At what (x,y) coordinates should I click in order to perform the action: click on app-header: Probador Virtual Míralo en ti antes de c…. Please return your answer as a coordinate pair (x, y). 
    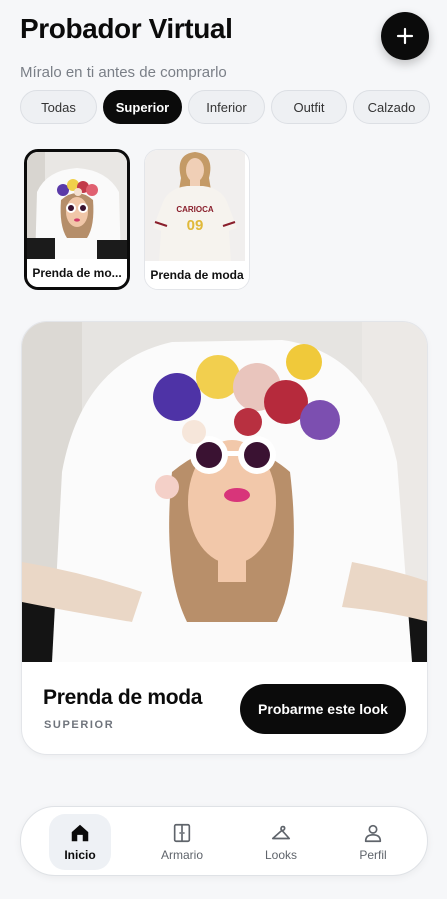
    Looking at the image, I should click on (224, 47).